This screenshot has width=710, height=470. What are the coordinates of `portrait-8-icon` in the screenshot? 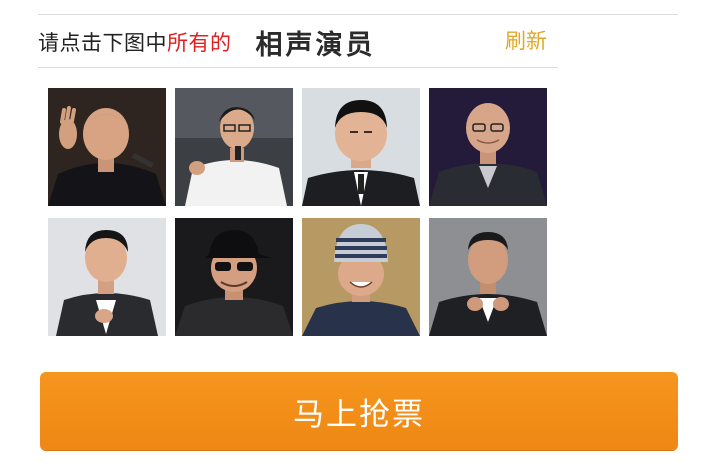 It's located at (488, 277).